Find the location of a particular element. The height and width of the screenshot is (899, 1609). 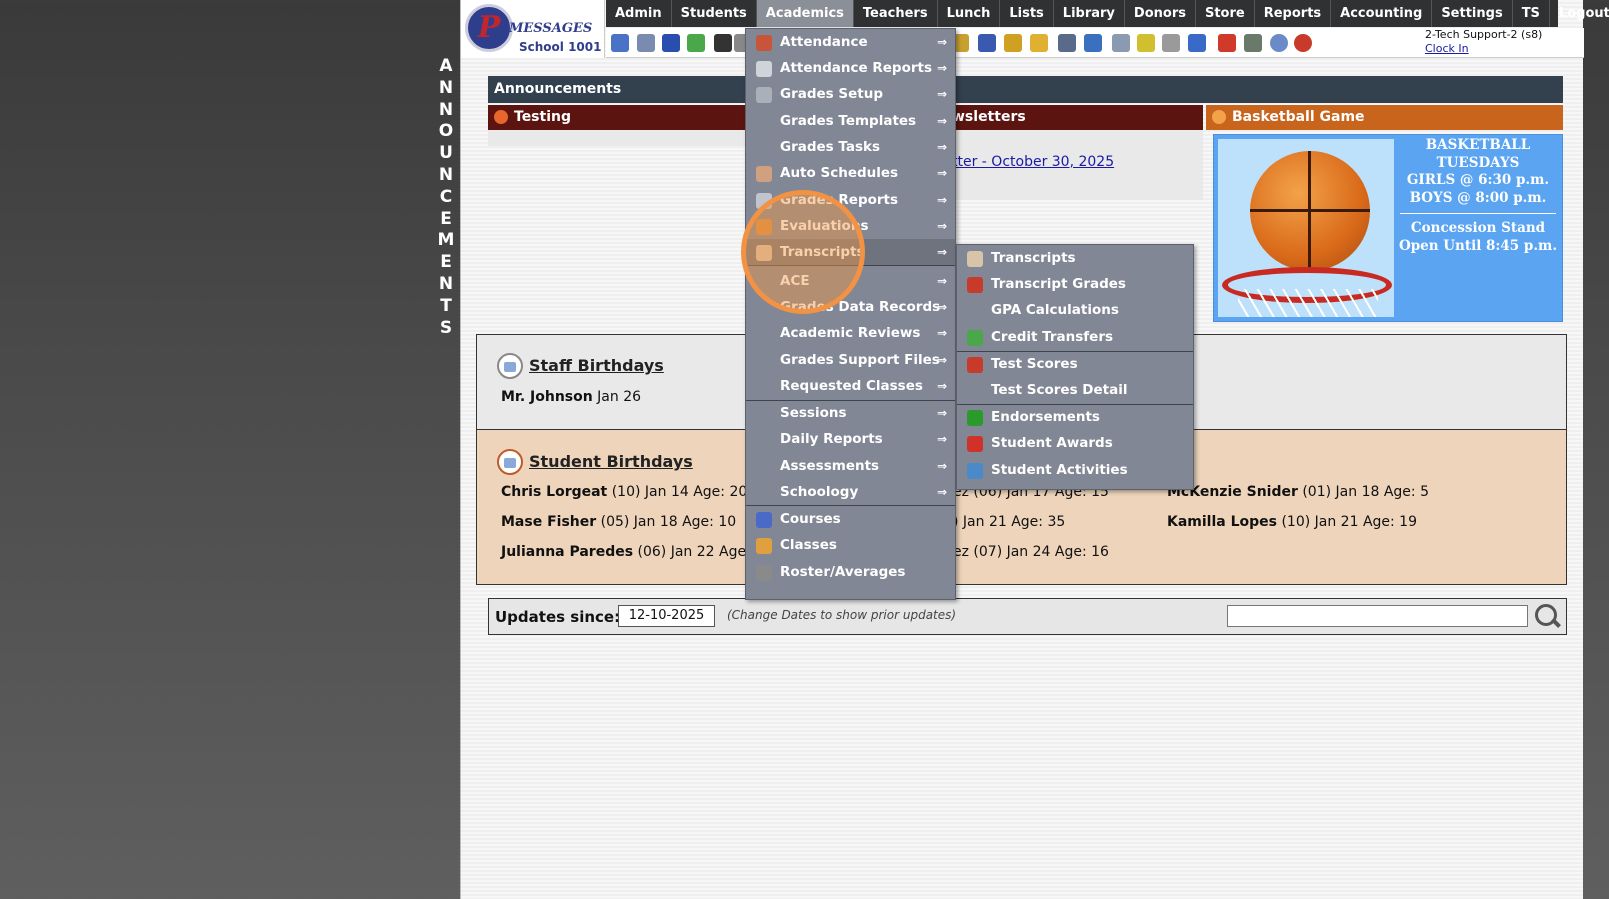

logo: P MESSAGES School 1001 is located at coordinates (533, 29).